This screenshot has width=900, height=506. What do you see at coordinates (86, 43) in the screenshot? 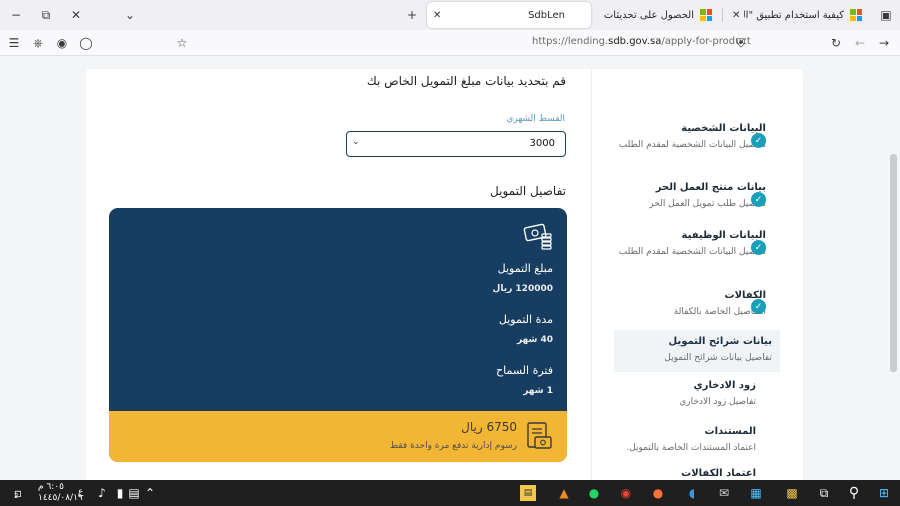
I see `pocket-icon: ◯` at bounding box center [86, 43].